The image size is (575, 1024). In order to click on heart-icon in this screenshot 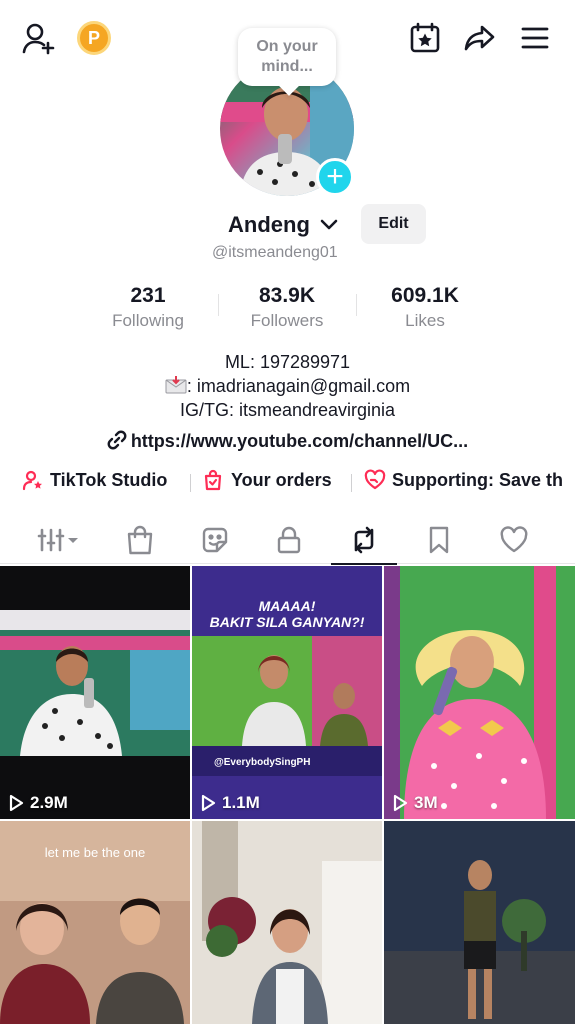, I will do `click(514, 540)`.